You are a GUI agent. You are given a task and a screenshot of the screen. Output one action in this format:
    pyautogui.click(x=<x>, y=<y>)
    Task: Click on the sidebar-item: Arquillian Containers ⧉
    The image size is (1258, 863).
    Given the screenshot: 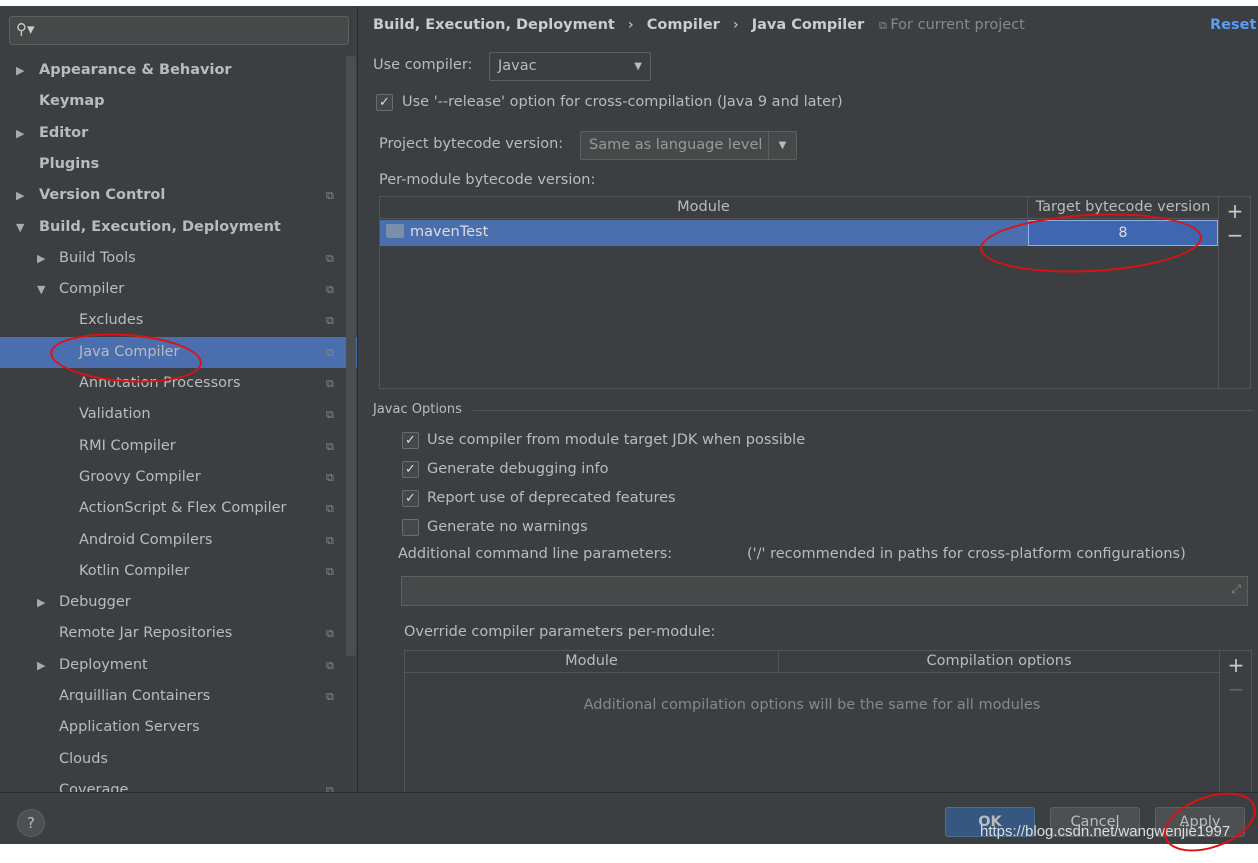 What is the action you would take?
    pyautogui.click(x=172, y=696)
    